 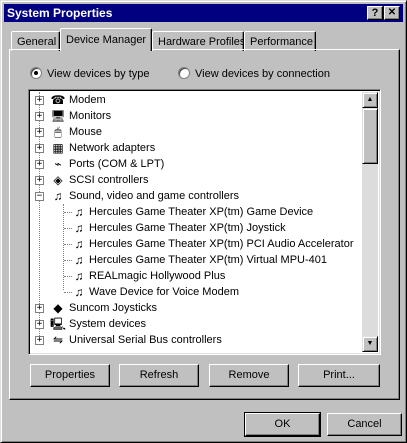 I want to click on mouse-icon: 🖱, so click(x=58, y=132).